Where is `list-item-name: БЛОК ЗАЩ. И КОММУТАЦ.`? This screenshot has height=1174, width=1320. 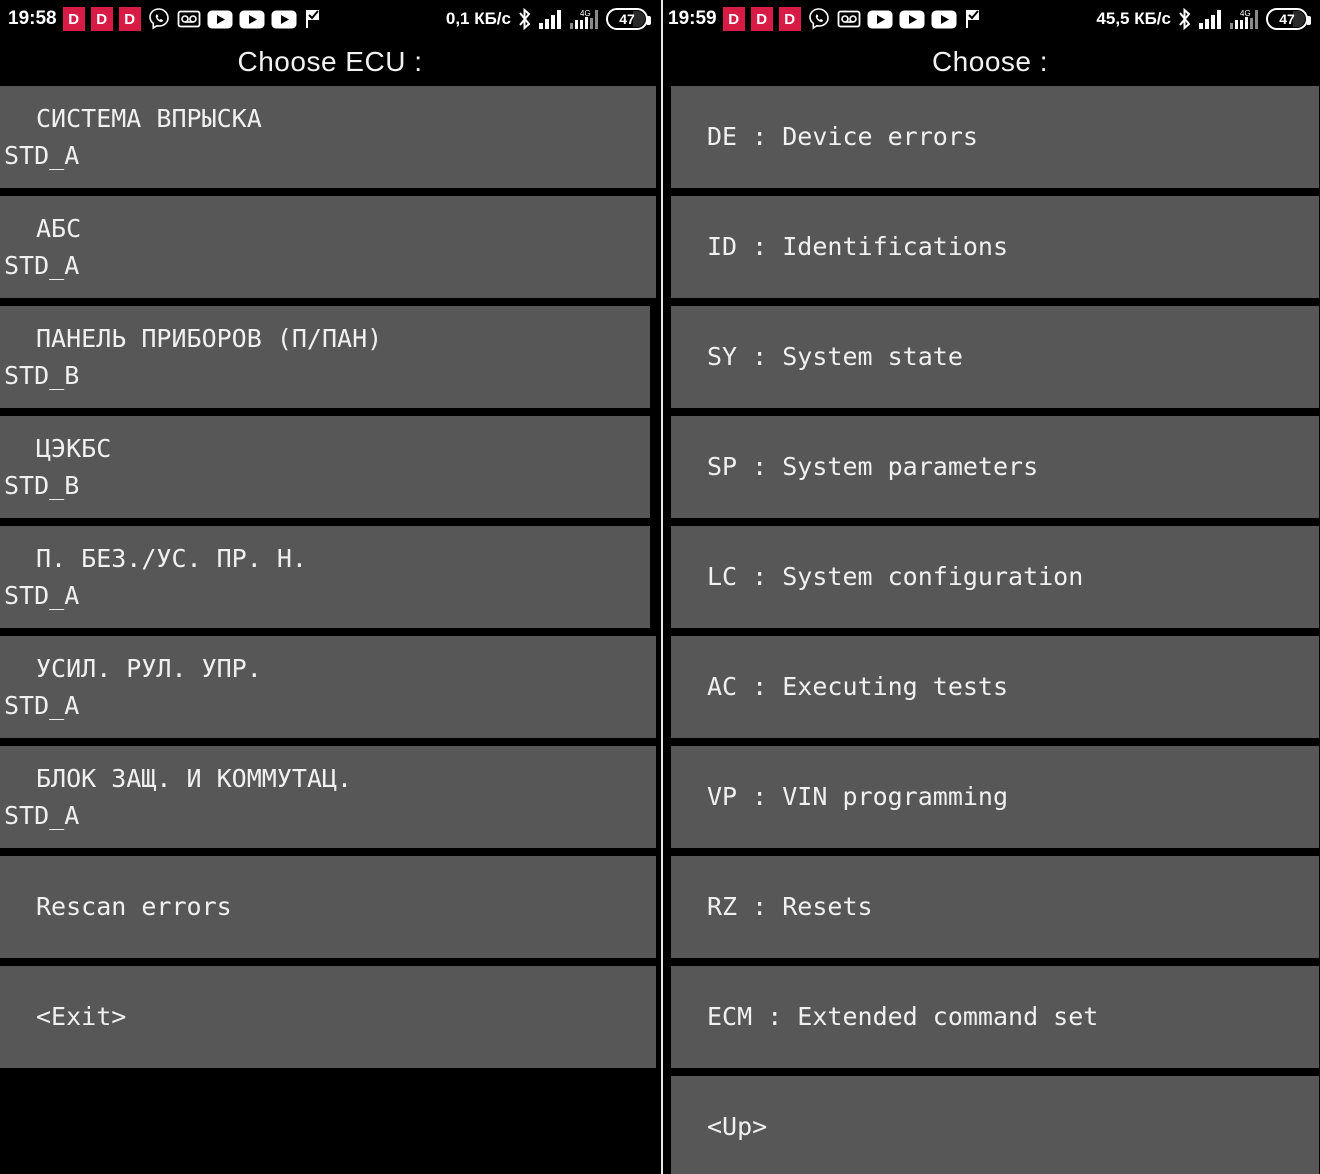 list-item-name: БЛОК ЗАЩ. И КОММУТАЦ. is located at coordinates (194, 778).